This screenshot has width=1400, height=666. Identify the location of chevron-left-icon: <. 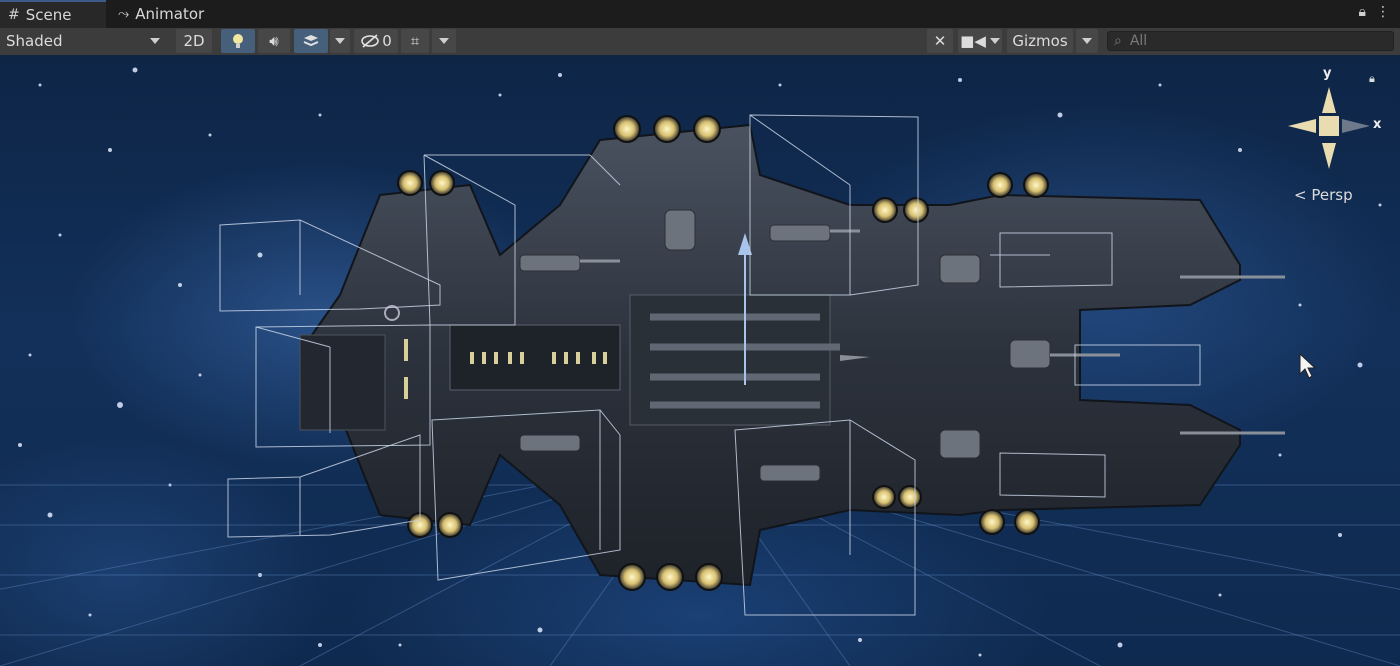
(1300, 195).